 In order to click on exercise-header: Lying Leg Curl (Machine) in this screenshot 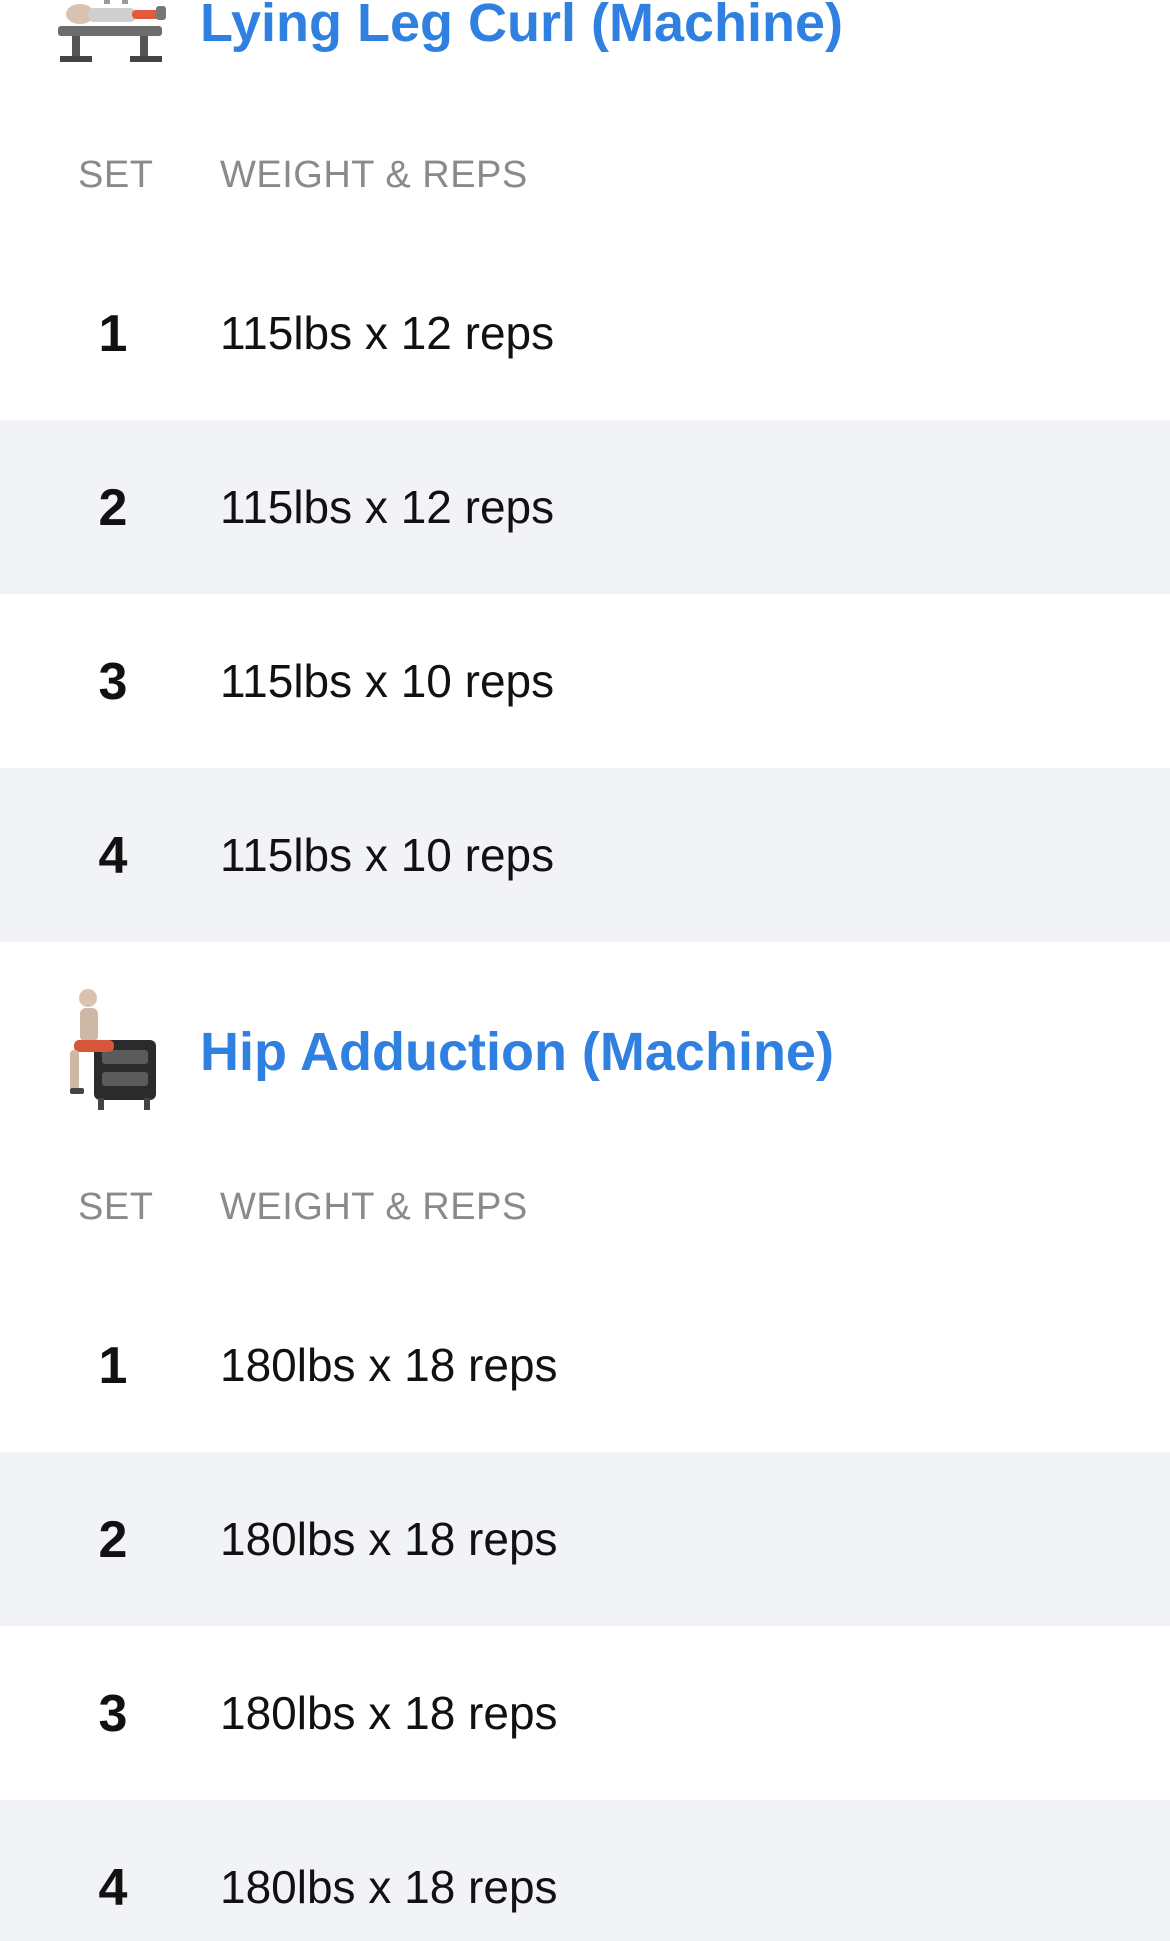, I will do `click(585, 32)`.